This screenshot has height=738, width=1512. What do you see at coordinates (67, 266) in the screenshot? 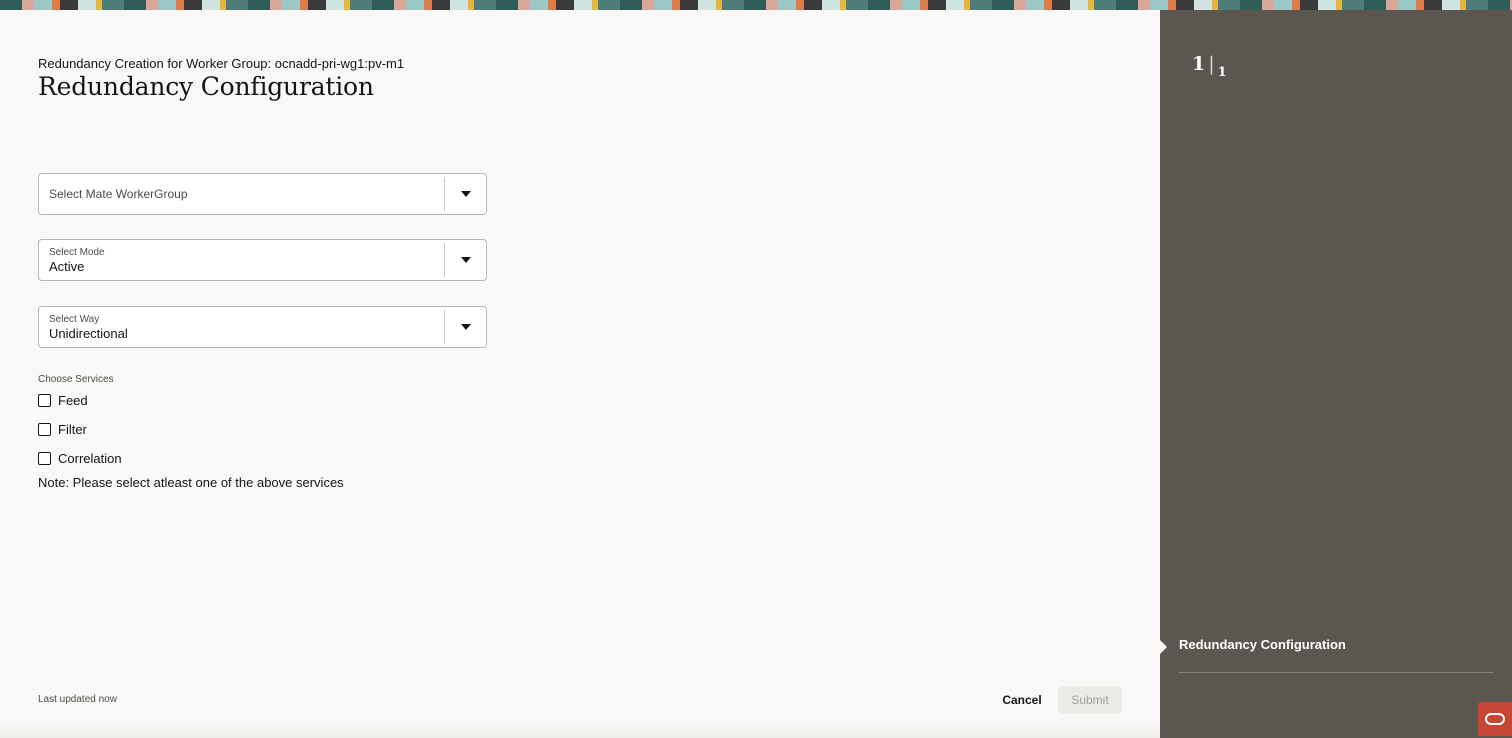
I see `mode-value: Active` at bounding box center [67, 266].